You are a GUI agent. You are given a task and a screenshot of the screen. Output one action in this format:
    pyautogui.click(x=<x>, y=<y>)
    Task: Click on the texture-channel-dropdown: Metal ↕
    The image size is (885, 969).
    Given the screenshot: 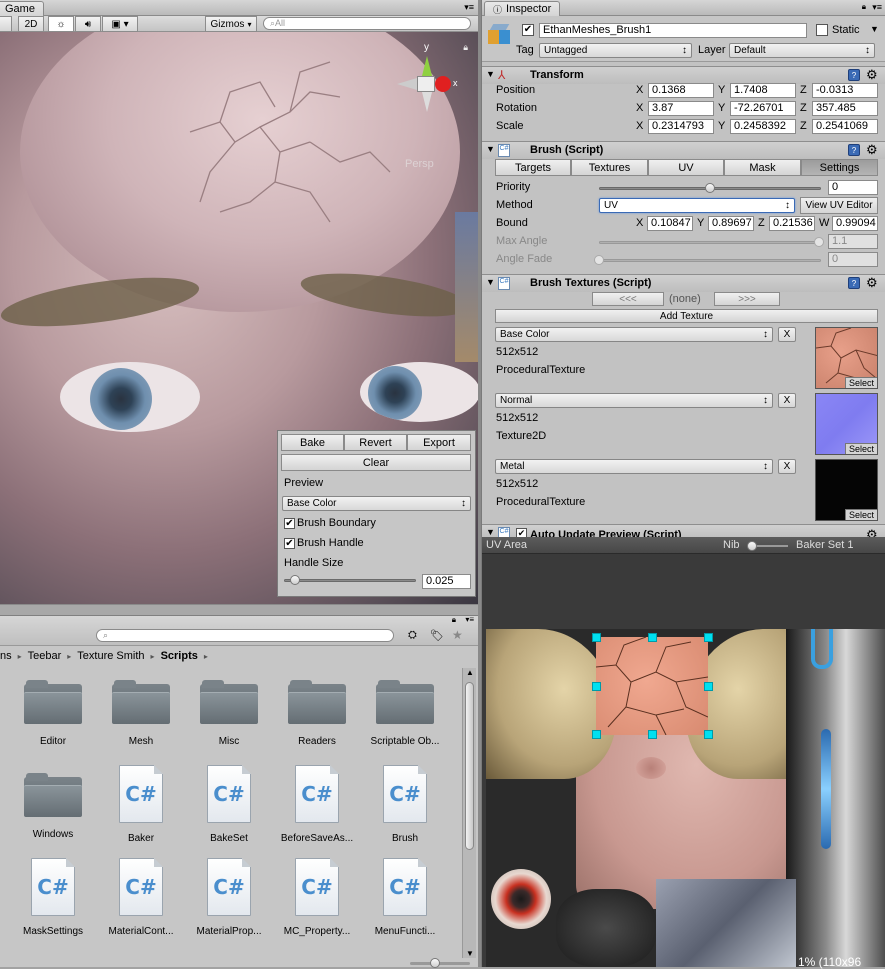 What is the action you would take?
    pyautogui.click(x=634, y=466)
    